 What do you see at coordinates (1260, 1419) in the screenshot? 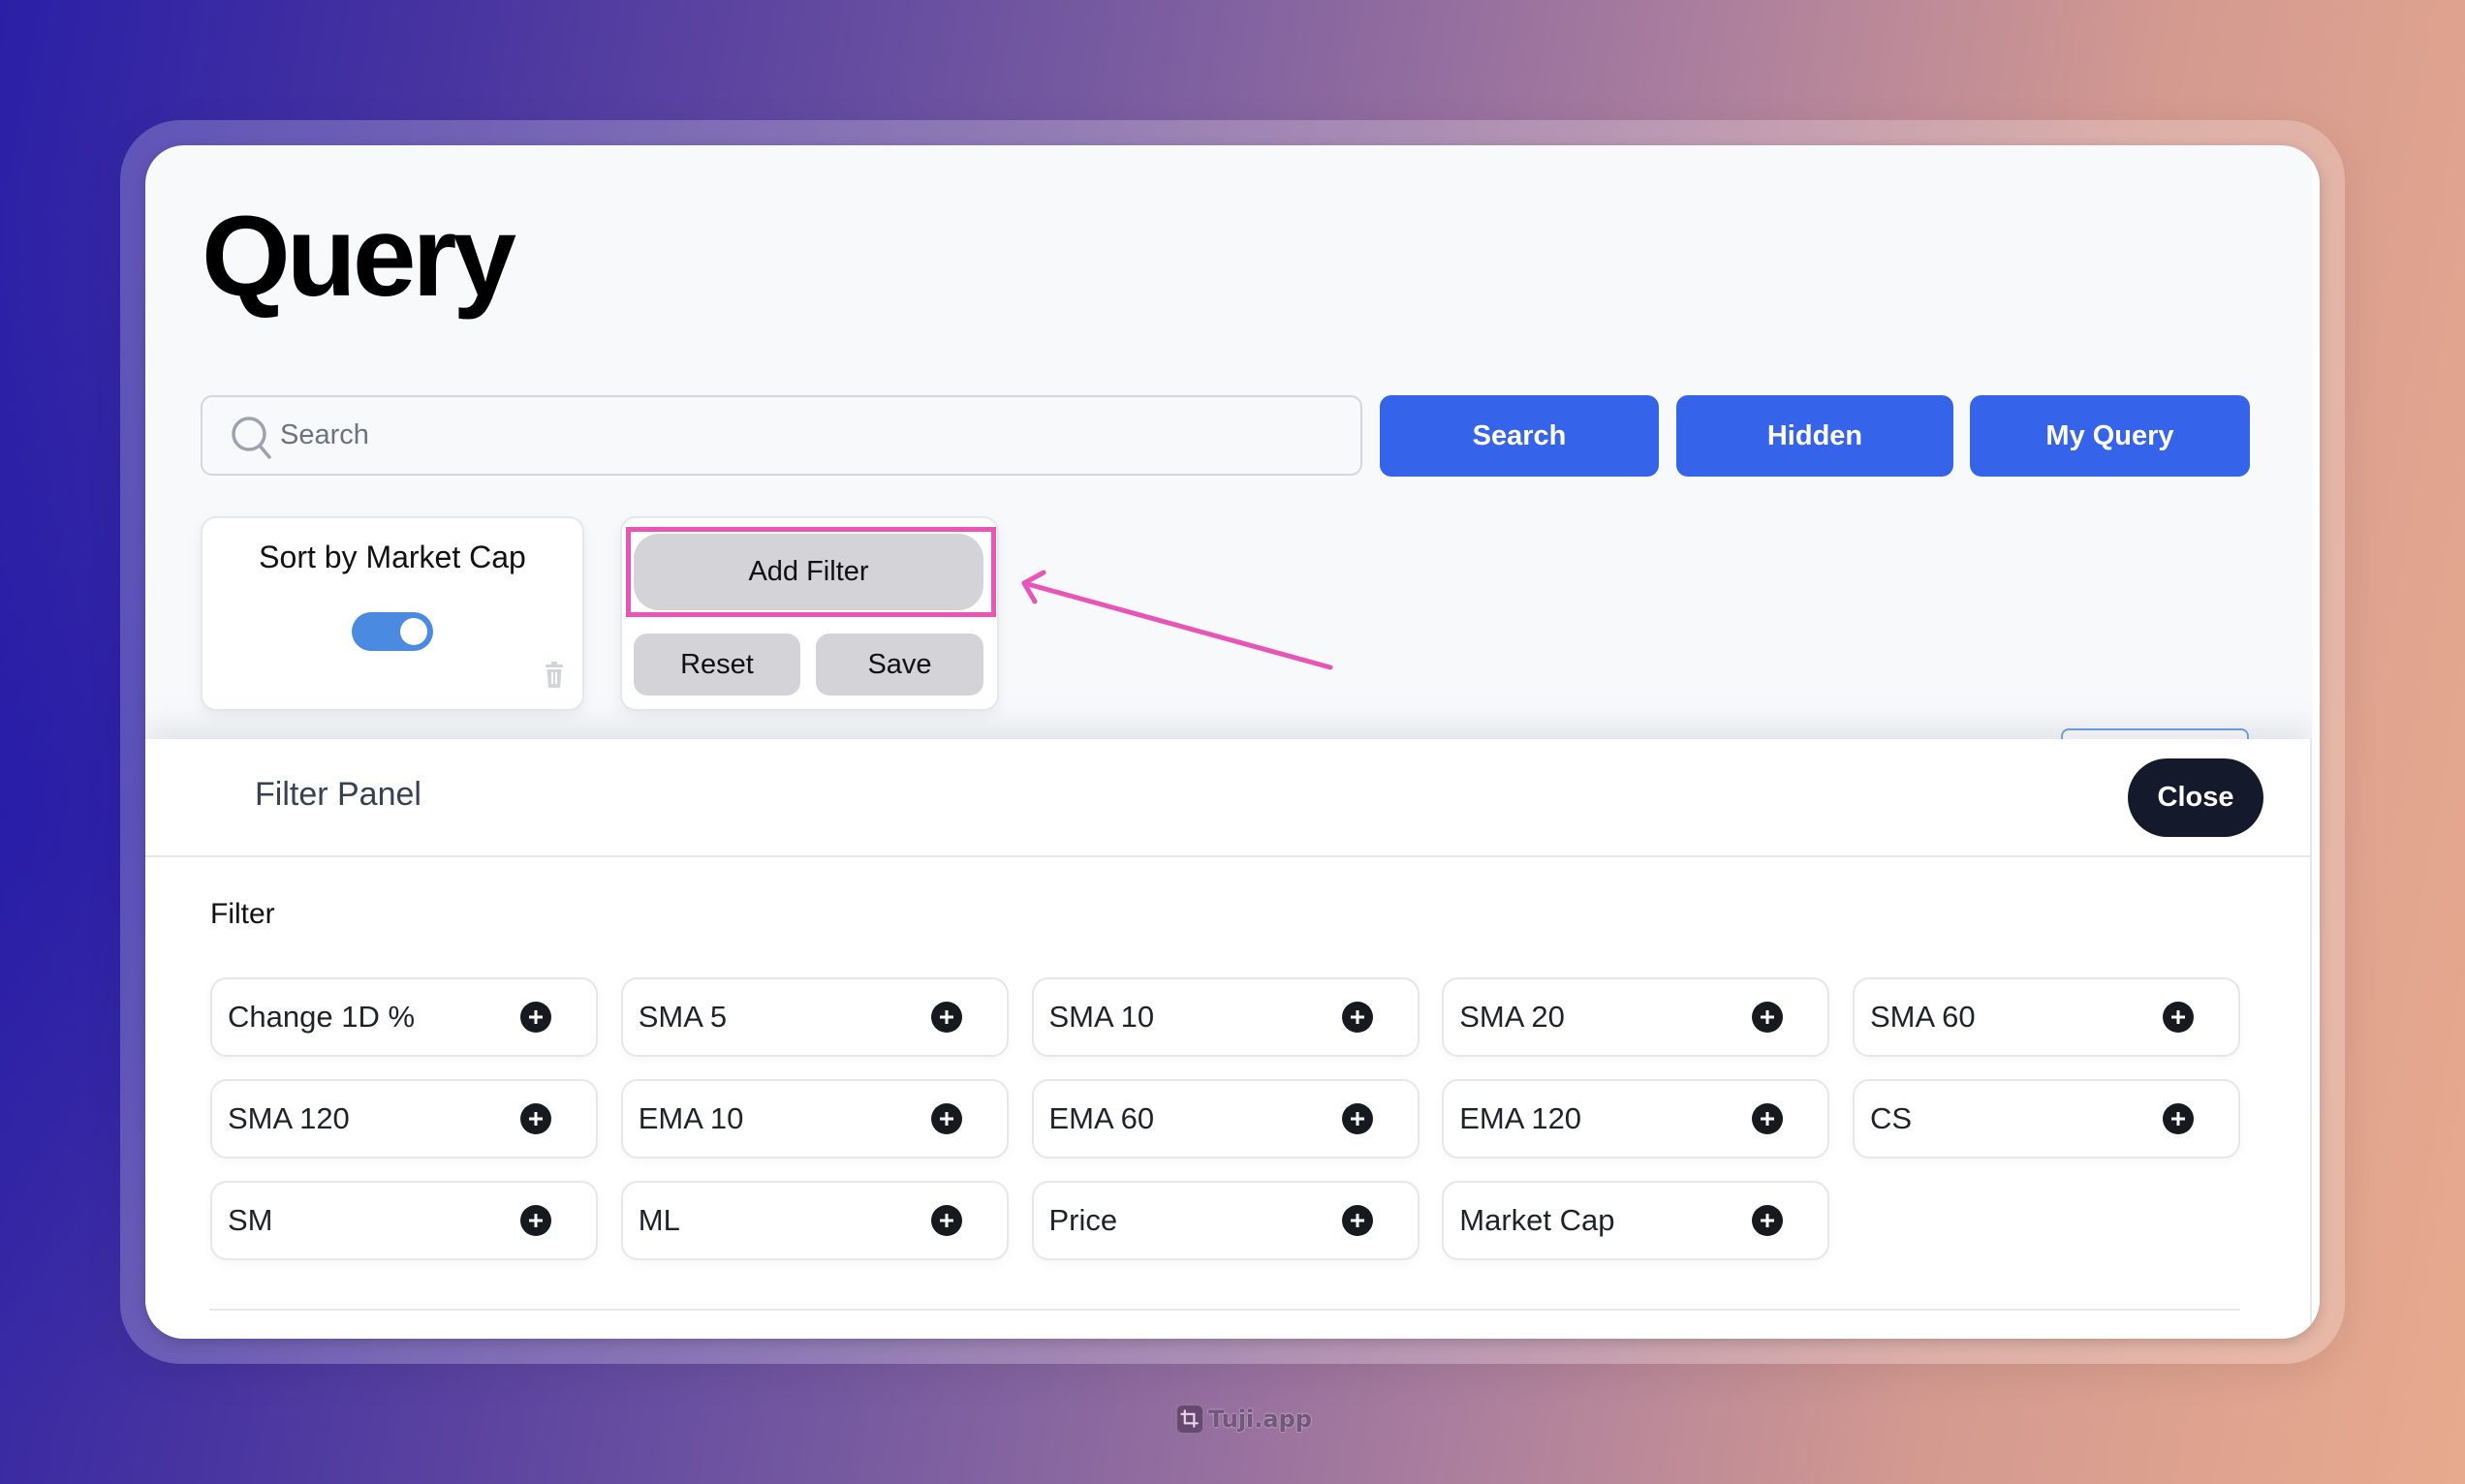
I see `watermark-text: Tuji.app` at bounding box center [1260, 1419].